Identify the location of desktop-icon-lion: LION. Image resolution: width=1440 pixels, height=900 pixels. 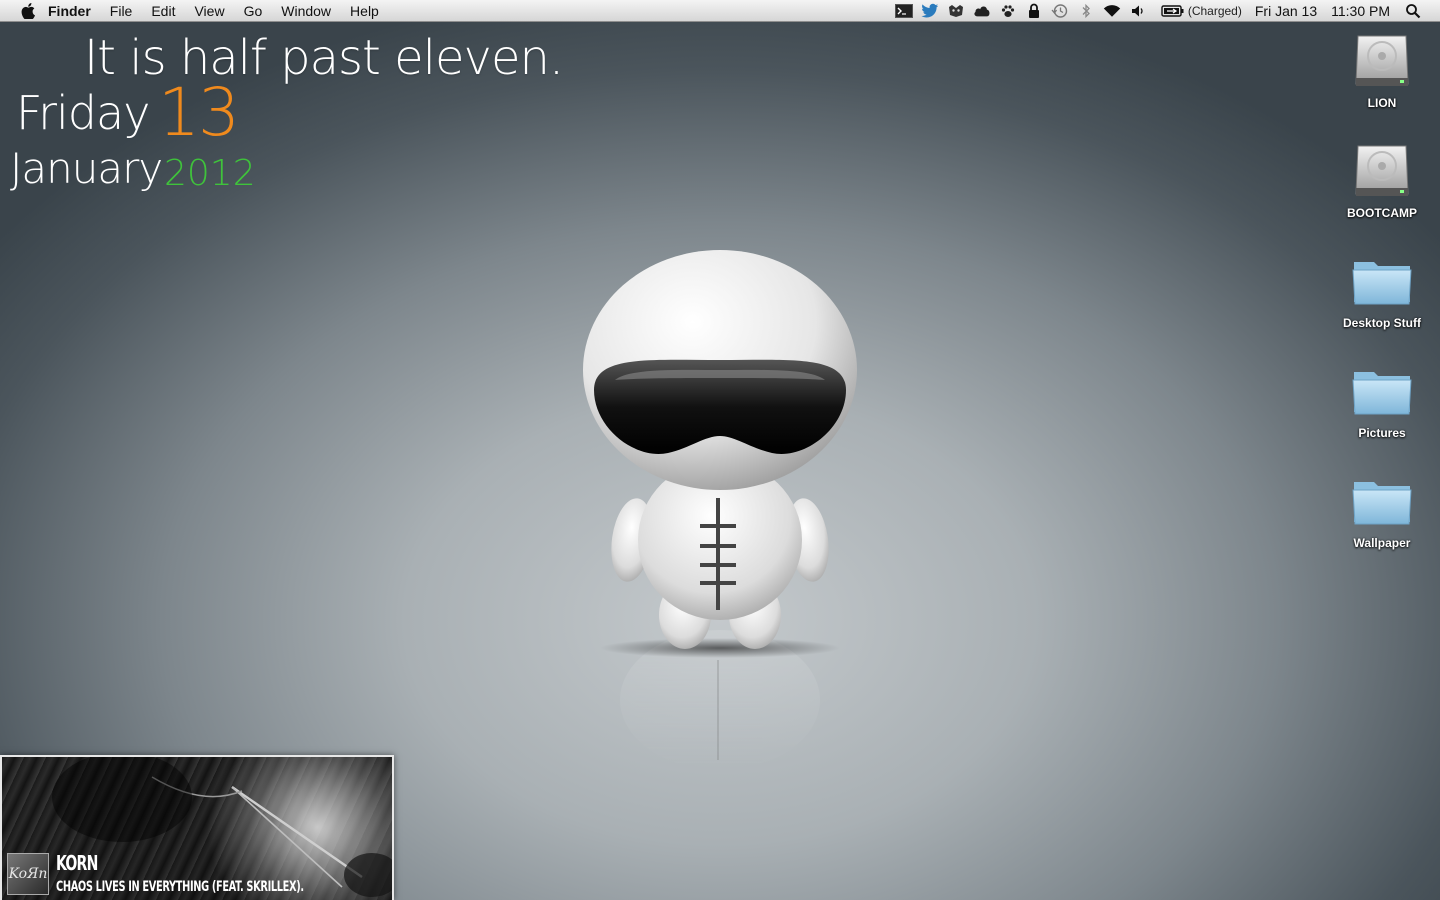
(1382, 69).